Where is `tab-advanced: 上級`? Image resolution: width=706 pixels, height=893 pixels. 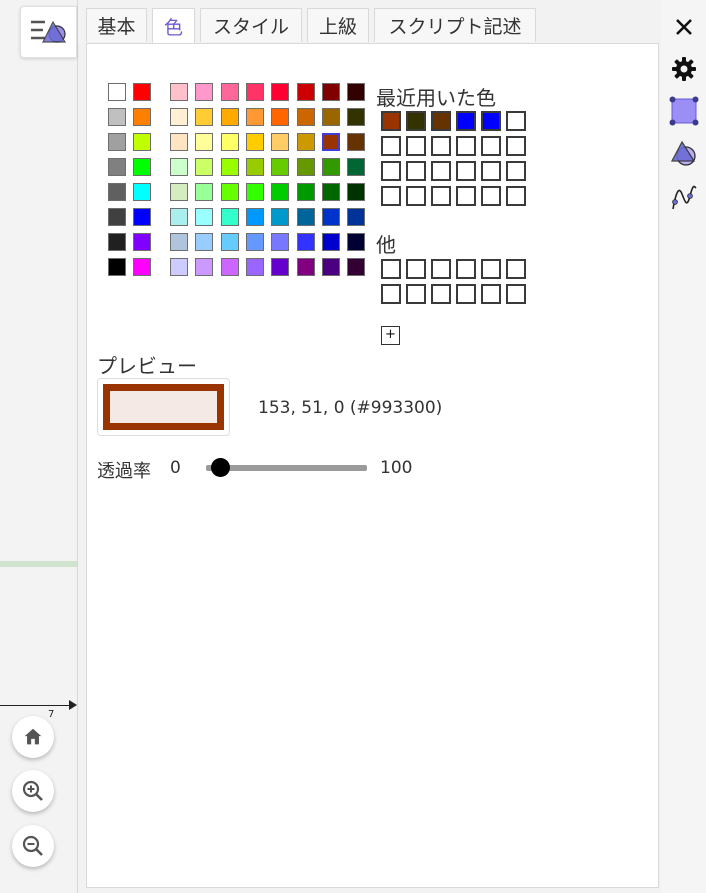 tab-advanced: 上級 is located at coordinates (338, 25).